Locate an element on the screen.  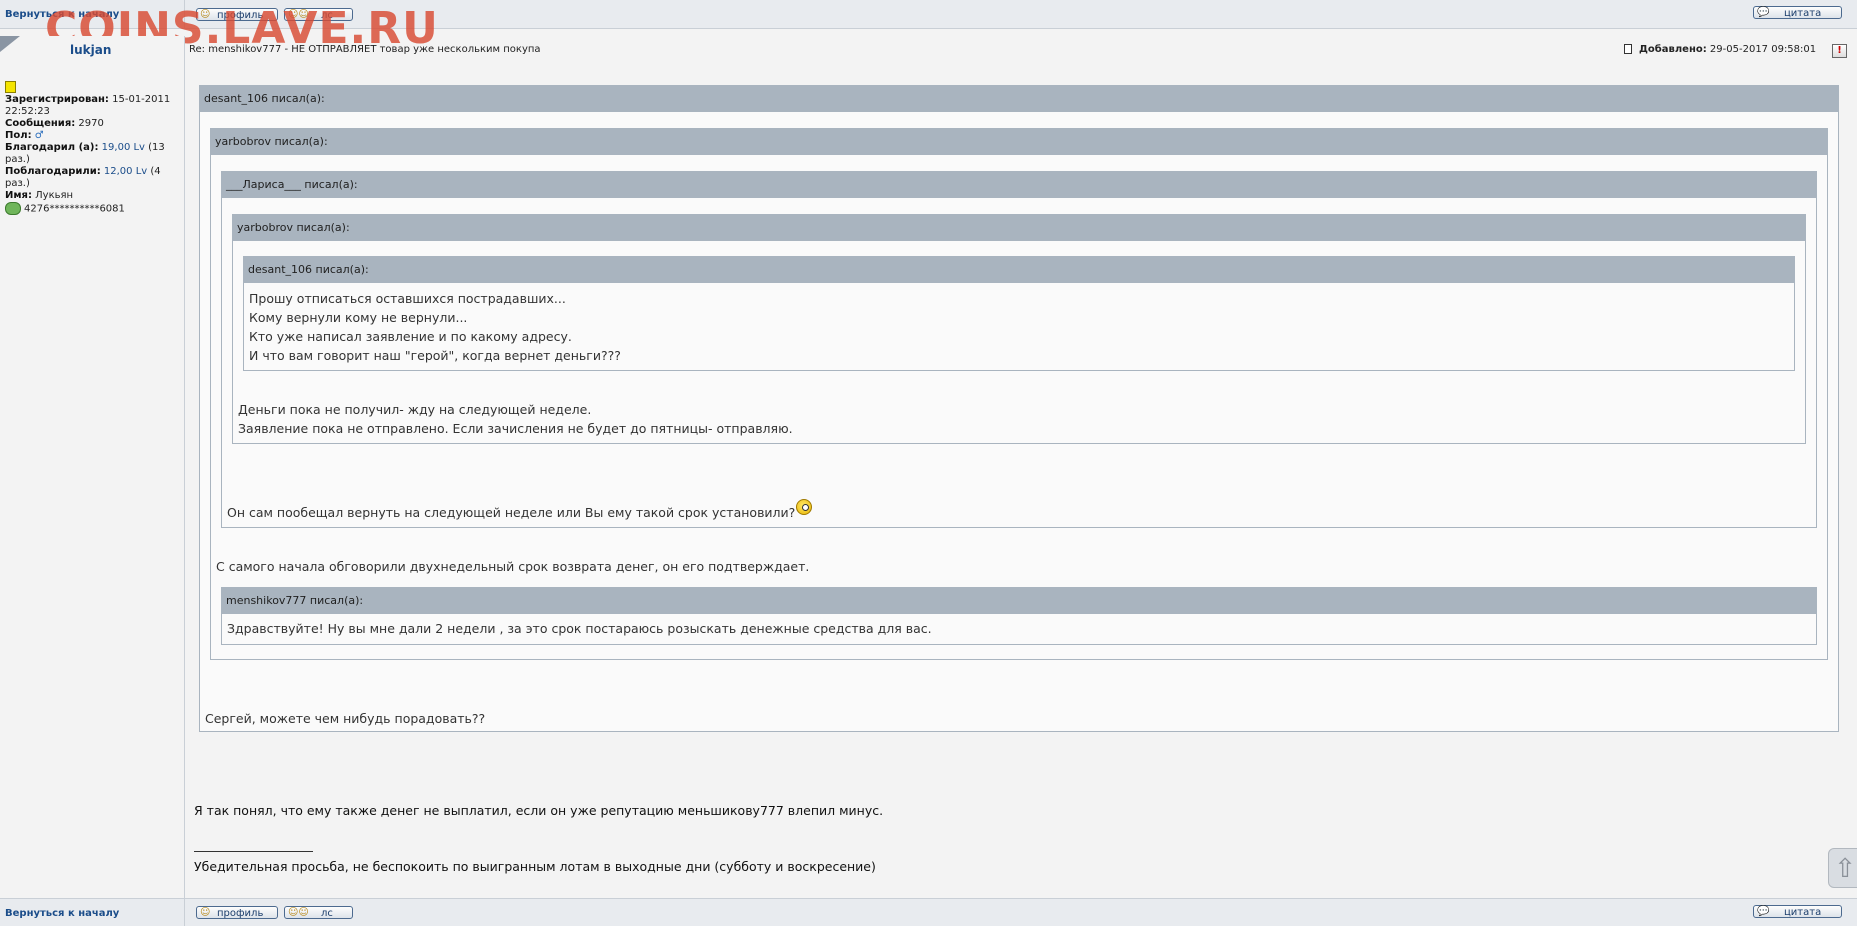
card-info: 4276**********6081 is located at coordinates (92, 209).